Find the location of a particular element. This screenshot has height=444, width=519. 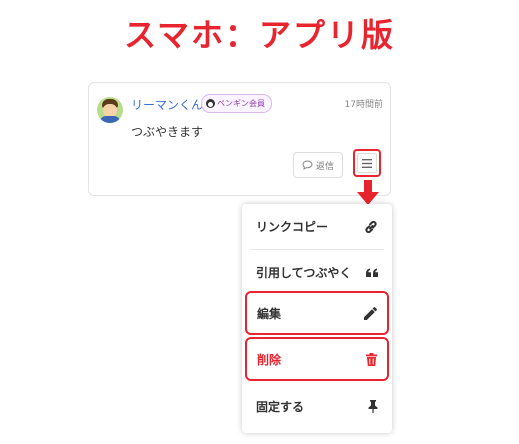

menu-item-label: 削除 is located at coordinates (269, 359).